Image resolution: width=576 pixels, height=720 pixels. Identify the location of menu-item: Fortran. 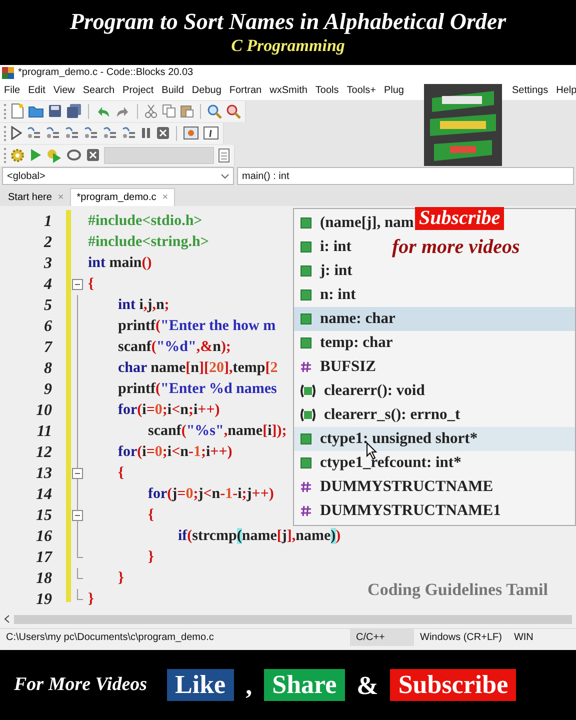
(245, 90).